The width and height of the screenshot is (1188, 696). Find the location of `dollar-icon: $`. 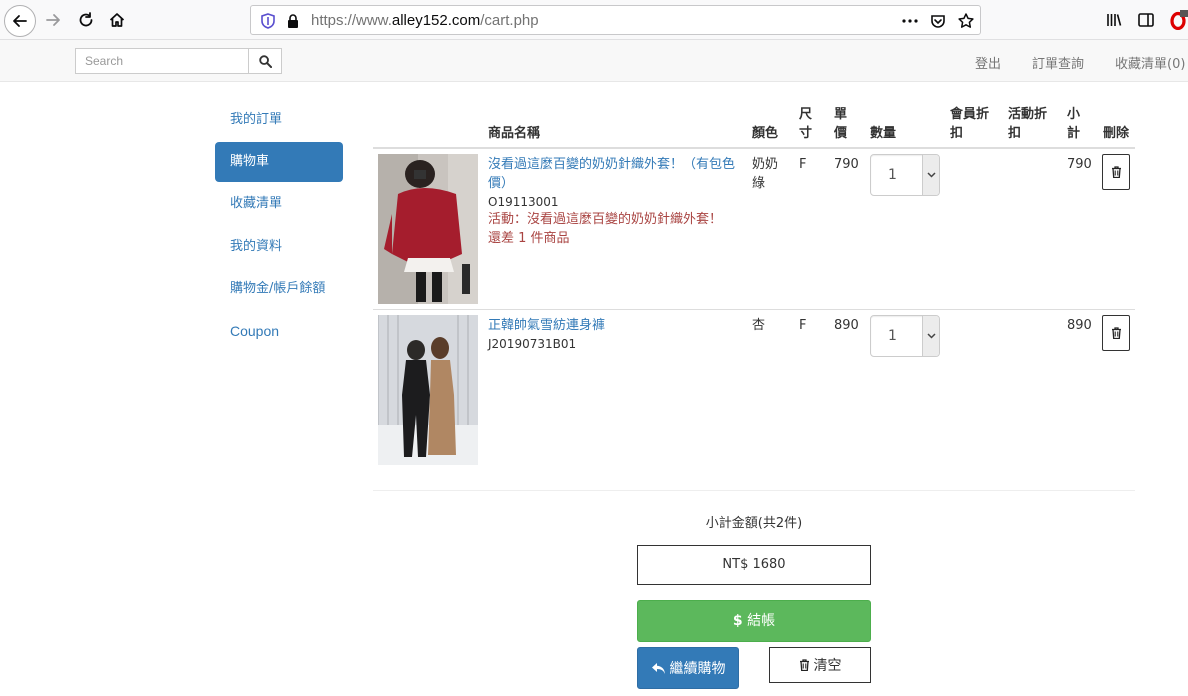

dollar-icon: $ is located at coordinates (737, 621).